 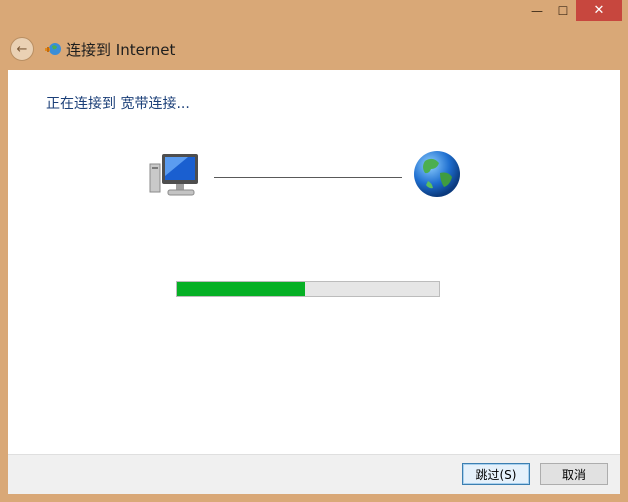 What do you see at coordinates (314, 474) in the screenshot?
I see `button-bar: 跳过(S) 取消` at bounding box center [314, 474].